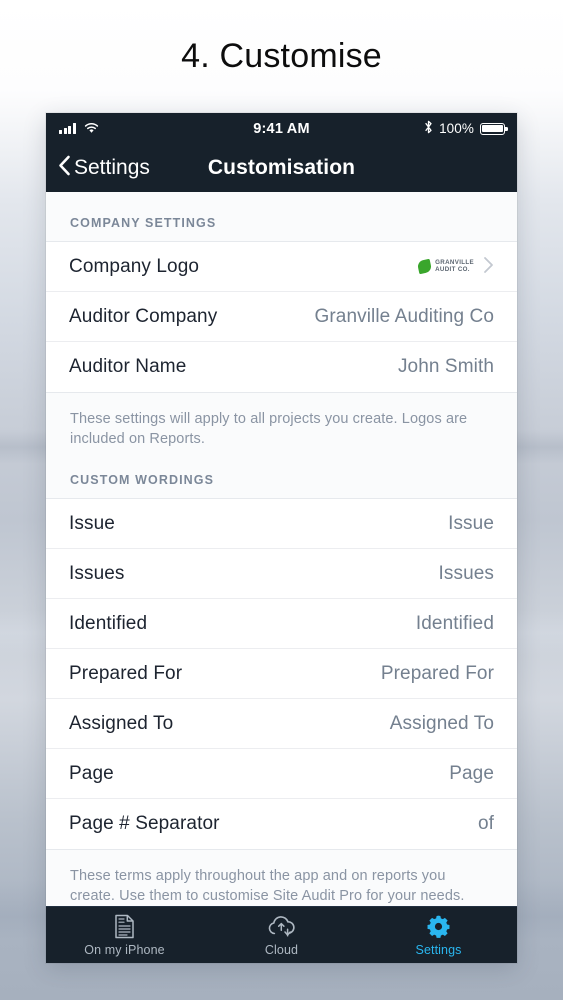 This screenshot has height=1000, width=563. What do you see at coordinates (471, 773) in the screenshot?
I see `row-value: Page` at bounding box center [471, 773].